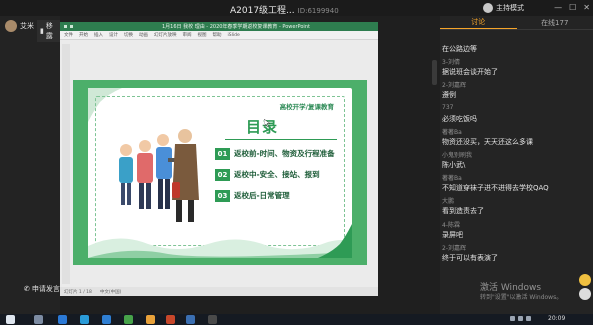 The image size is (593, 325). Describe the element at coordinates (454, 164) in the screenshot. I see `message-text: 陈小武\` at that location.